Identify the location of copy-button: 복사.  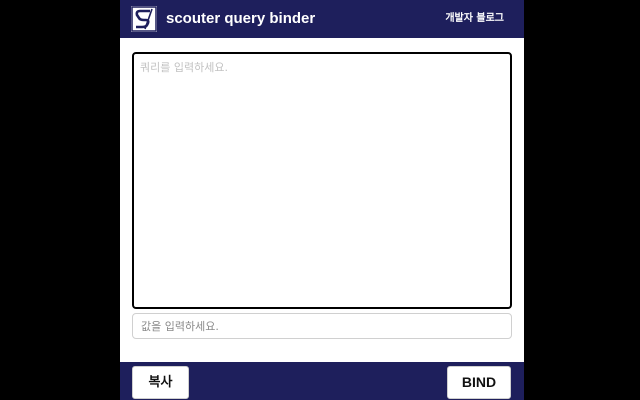
(160, 382).